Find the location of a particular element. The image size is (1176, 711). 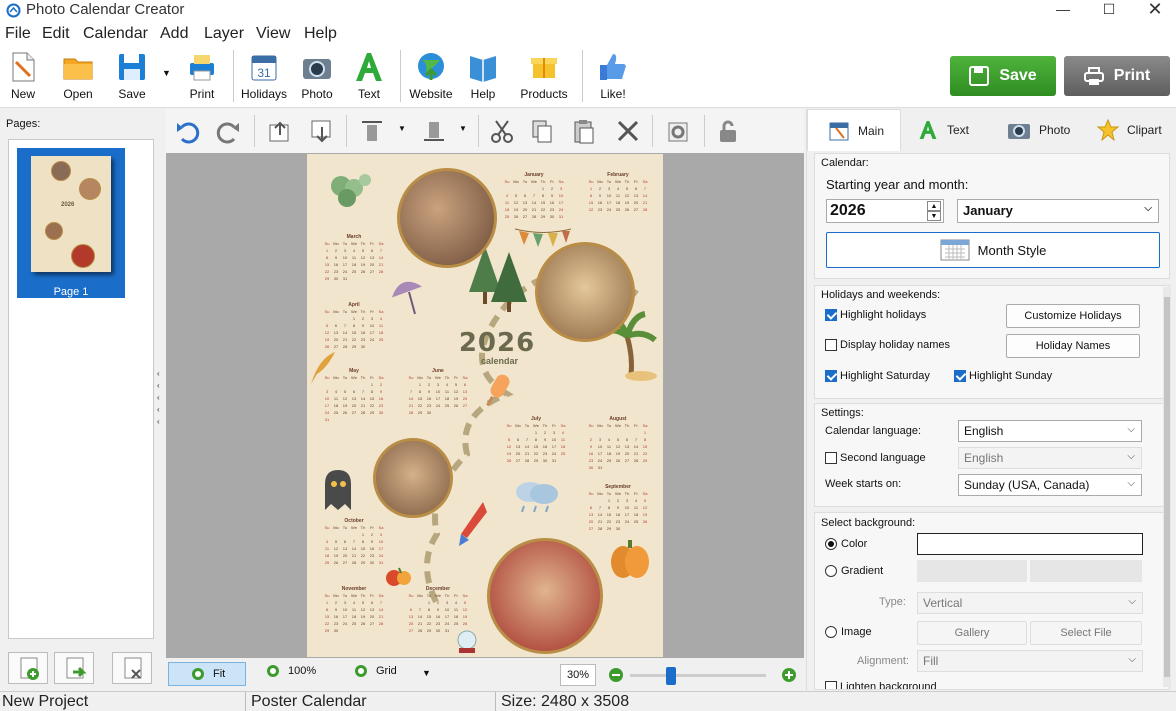

month-style-button: Month Style is located at coordinates (993, 250).